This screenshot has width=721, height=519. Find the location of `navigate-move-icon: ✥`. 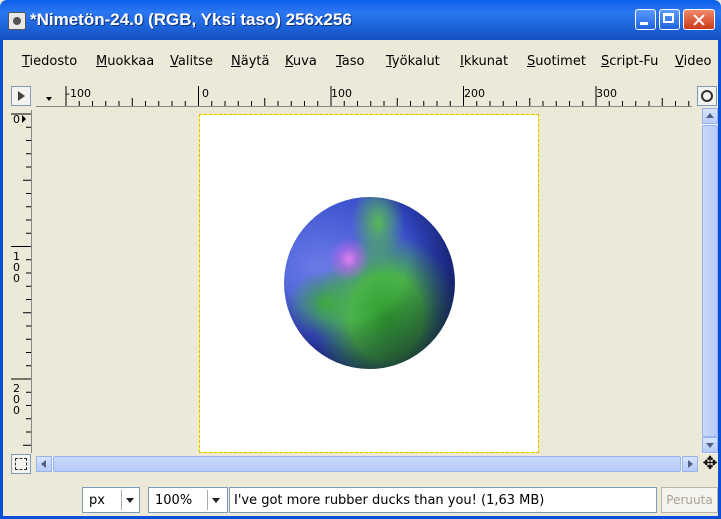

navigate-move-icon: ✥ is located at coordinates (710, 464).